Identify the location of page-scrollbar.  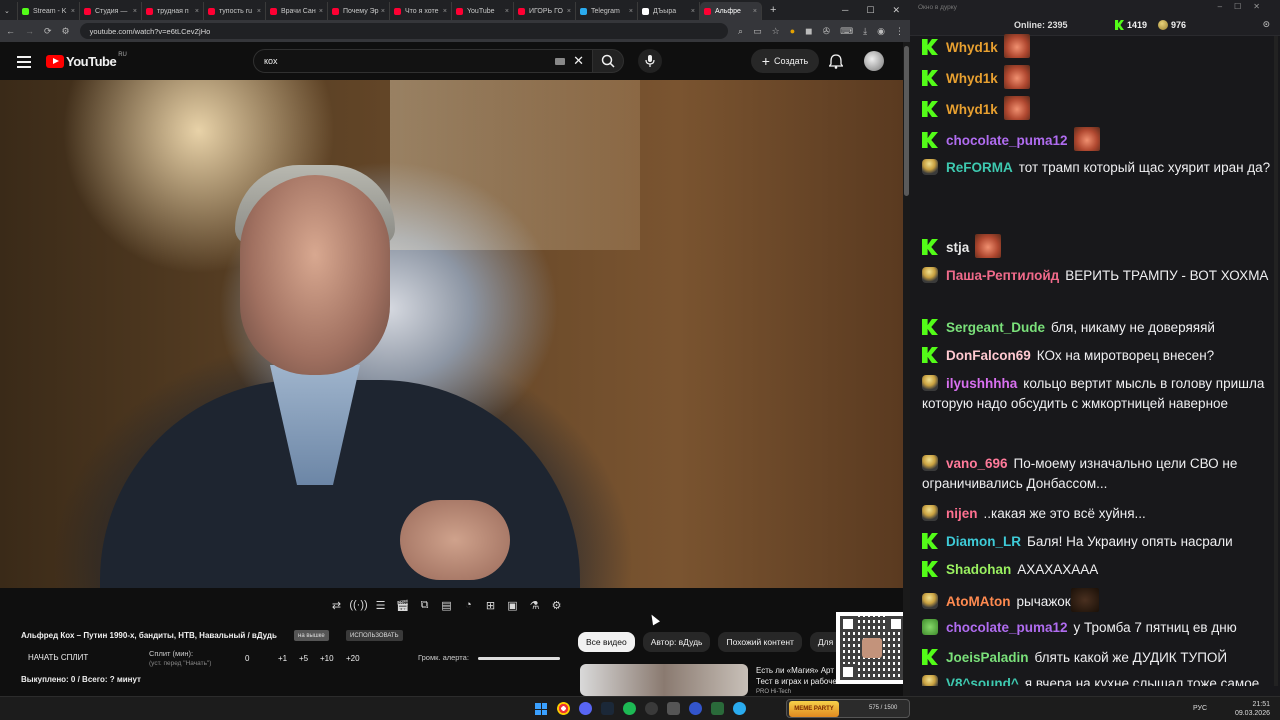
(906, 369).